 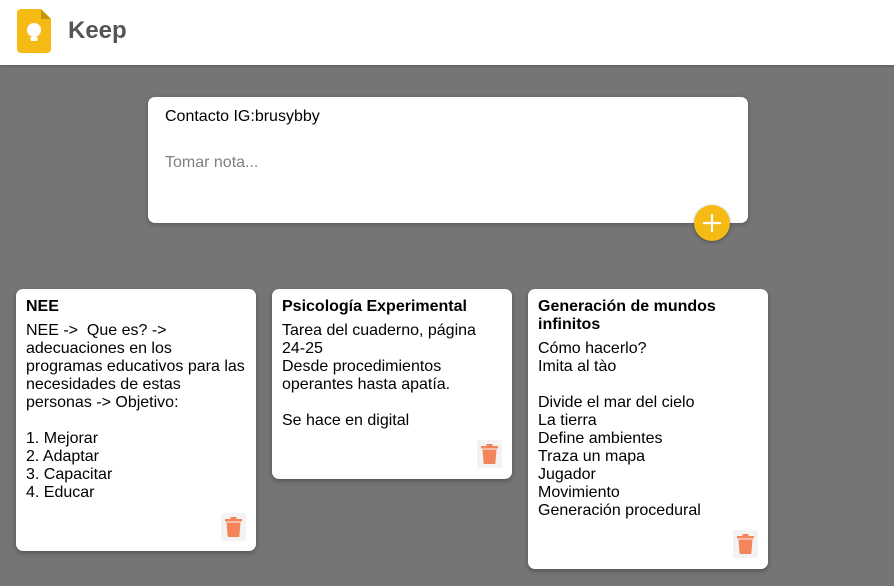 I want to click on plus-icon, so click(x=712, y=223).